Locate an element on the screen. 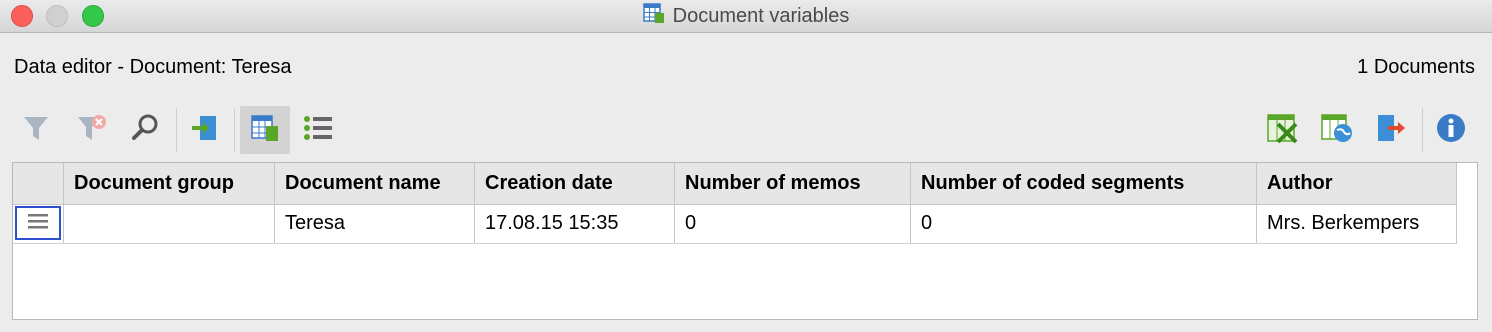  export-excel-icon is located at coordinates (1283, 130).